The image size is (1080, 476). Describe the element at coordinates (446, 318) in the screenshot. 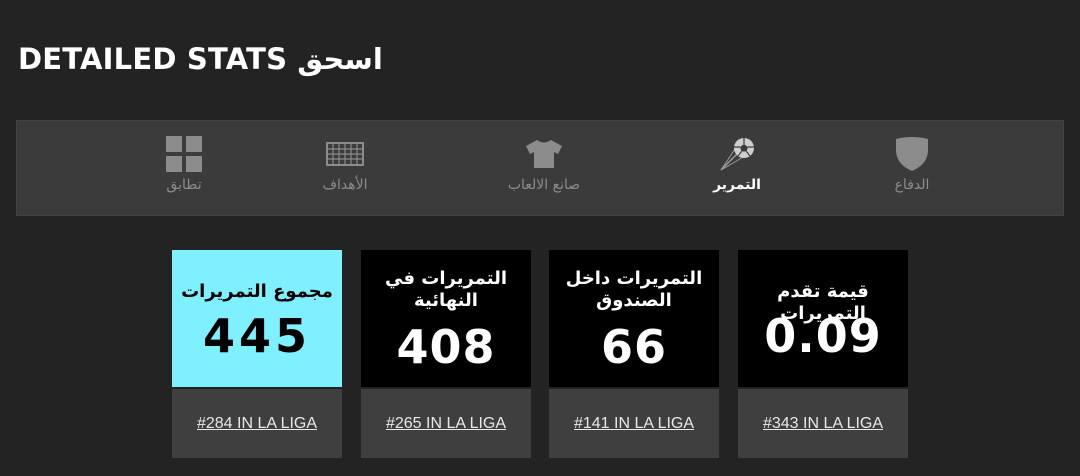

I see `stat-card-body: التمريرات في النهائية 408` at that location.